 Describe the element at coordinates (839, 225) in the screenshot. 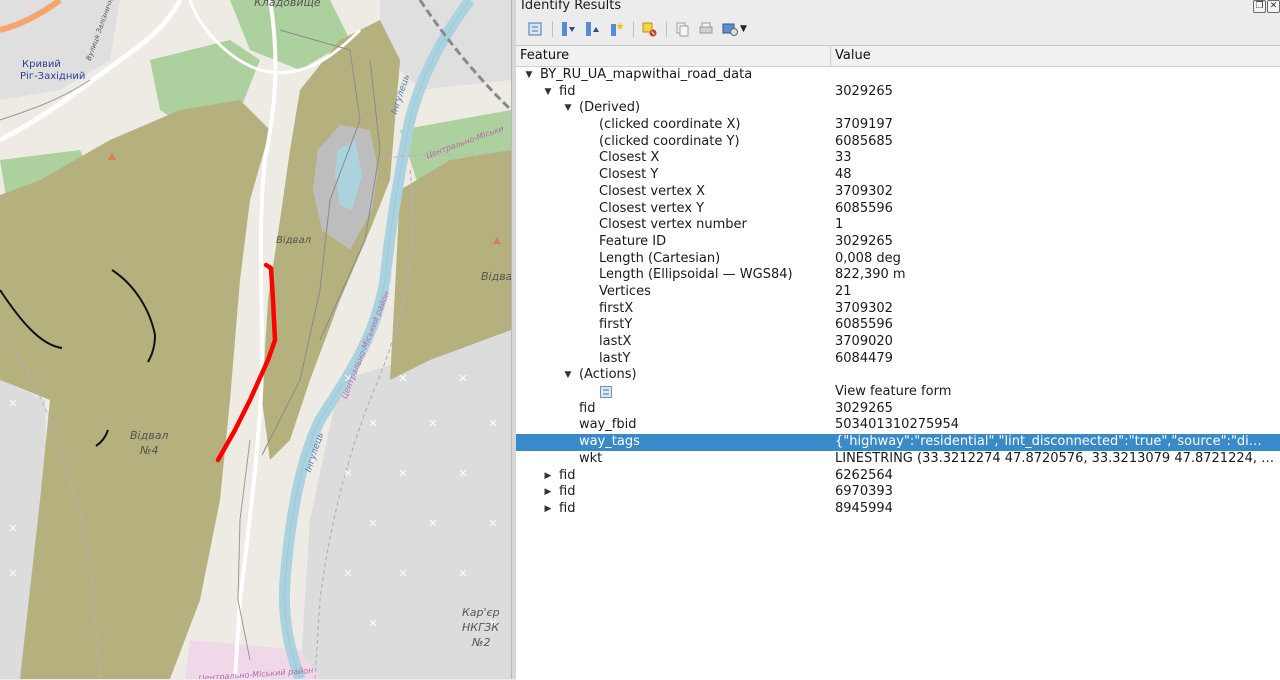

I see `tree-row-value: 1` at that location.